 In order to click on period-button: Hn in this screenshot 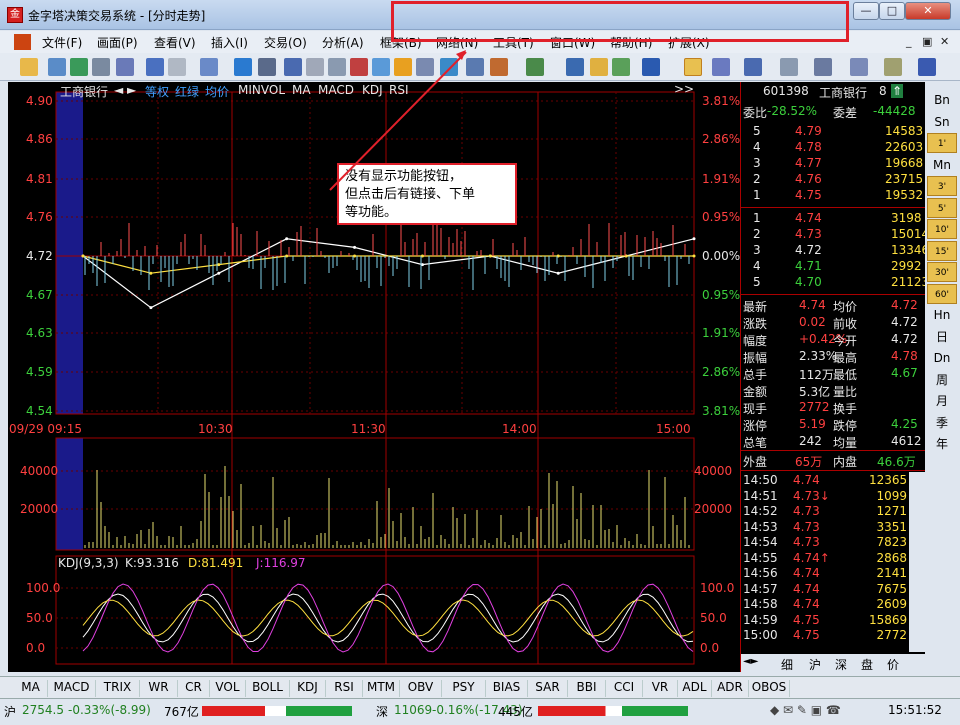, I will do `click(942, 315)`.